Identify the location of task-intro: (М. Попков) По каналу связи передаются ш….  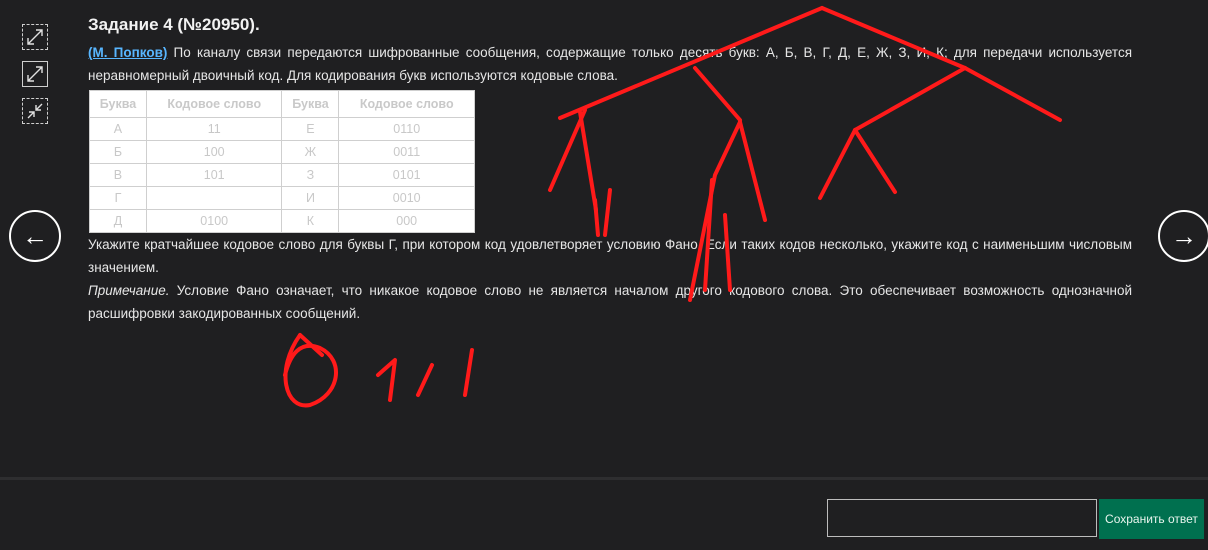
(610, 64).